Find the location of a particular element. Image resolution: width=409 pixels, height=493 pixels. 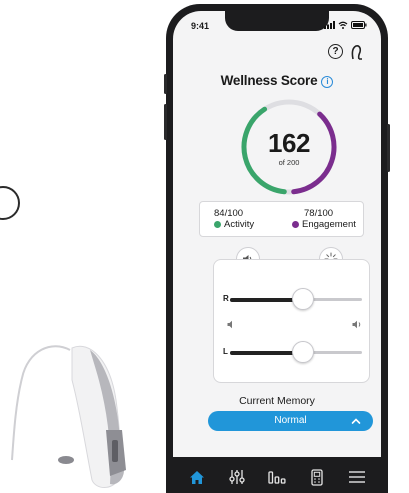

phone-notch is located at coordinates (277, 21).